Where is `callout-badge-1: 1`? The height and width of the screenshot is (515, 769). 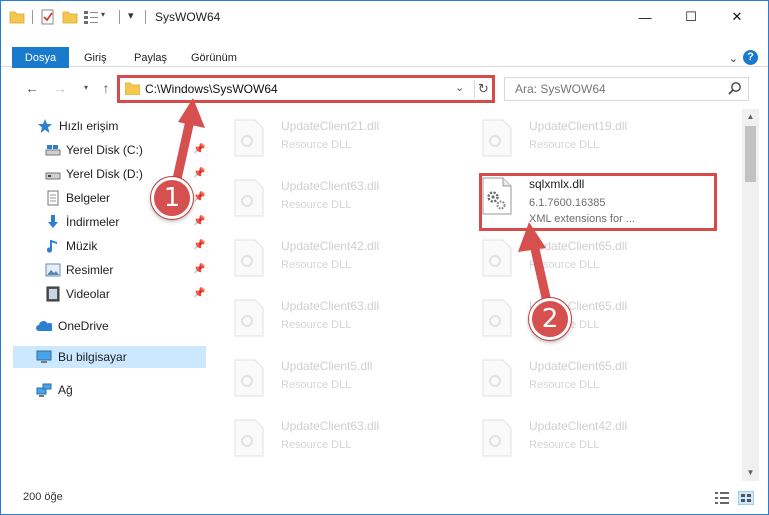
callout-badge-1: 1 is located at coordinates (172, 198).